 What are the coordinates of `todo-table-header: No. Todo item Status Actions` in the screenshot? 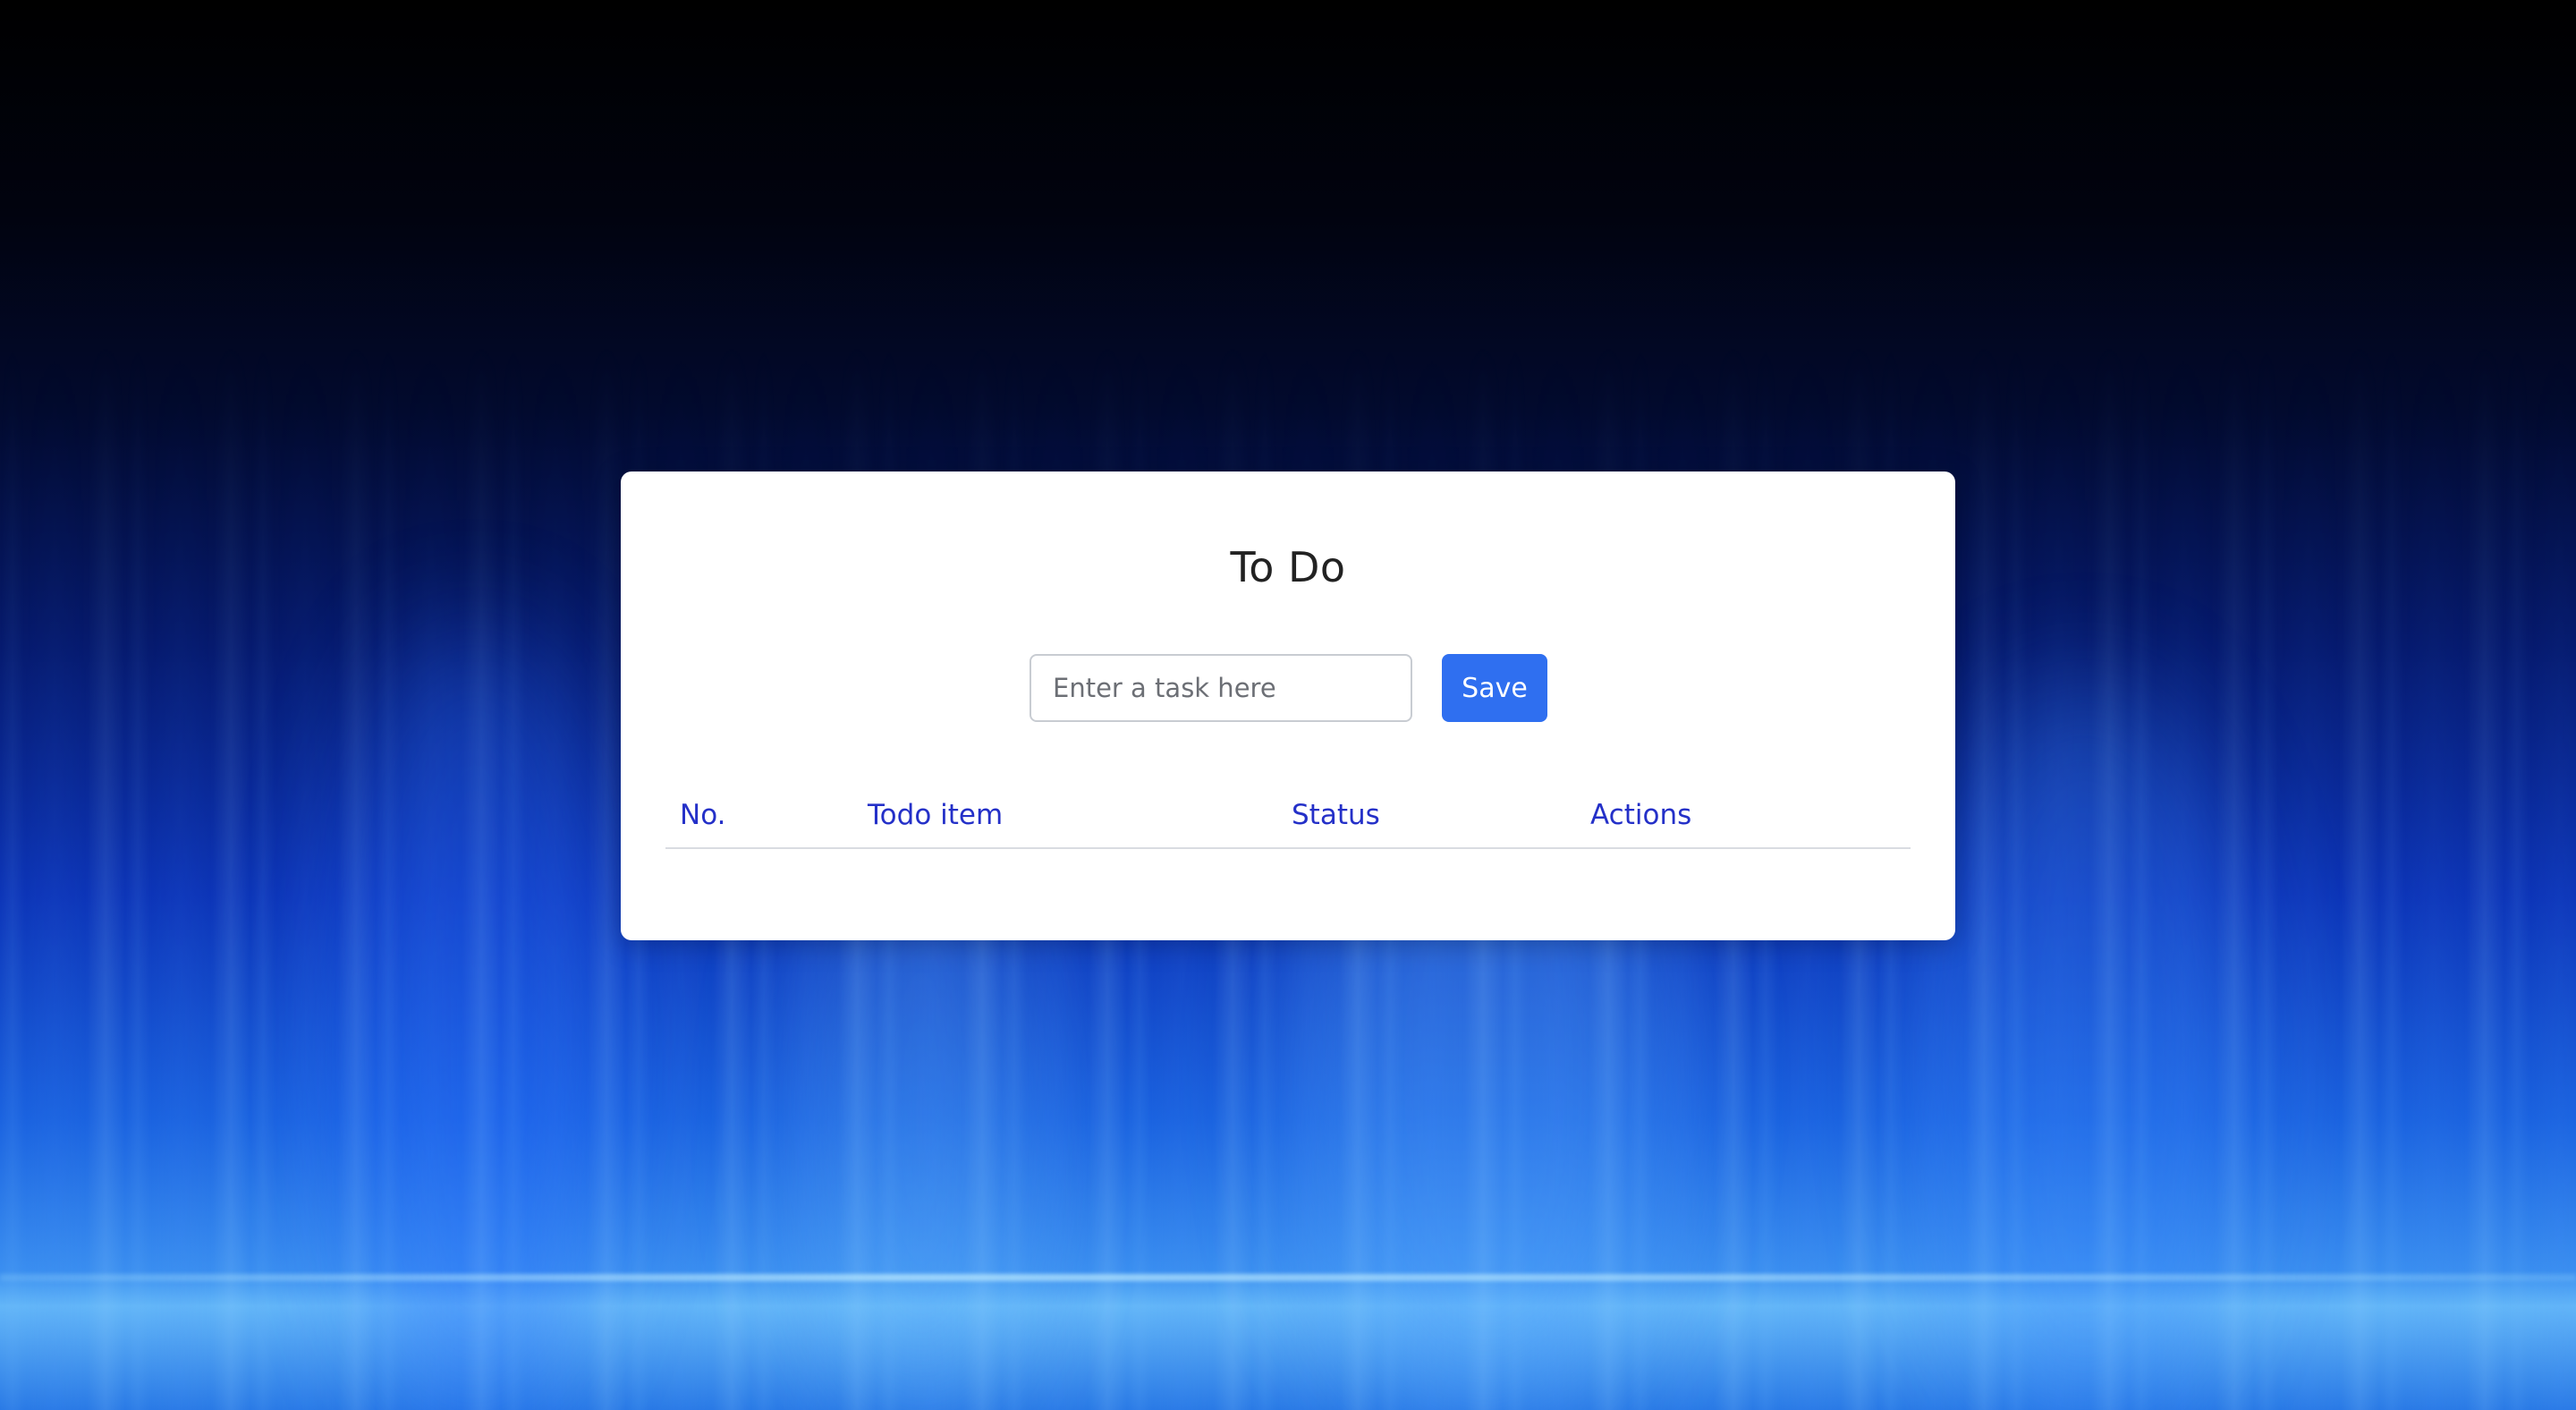 It's located at (1288, 824).